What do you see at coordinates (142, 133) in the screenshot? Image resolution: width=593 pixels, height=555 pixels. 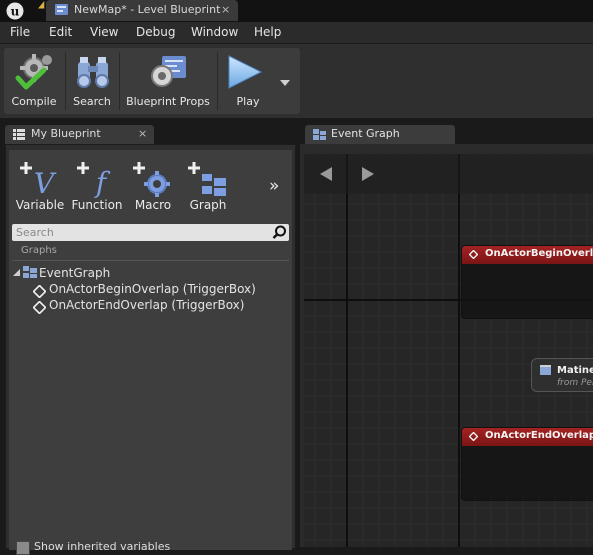 I see `my-blueprint-tab-close-button: ×` at bounding box center [142, 133].